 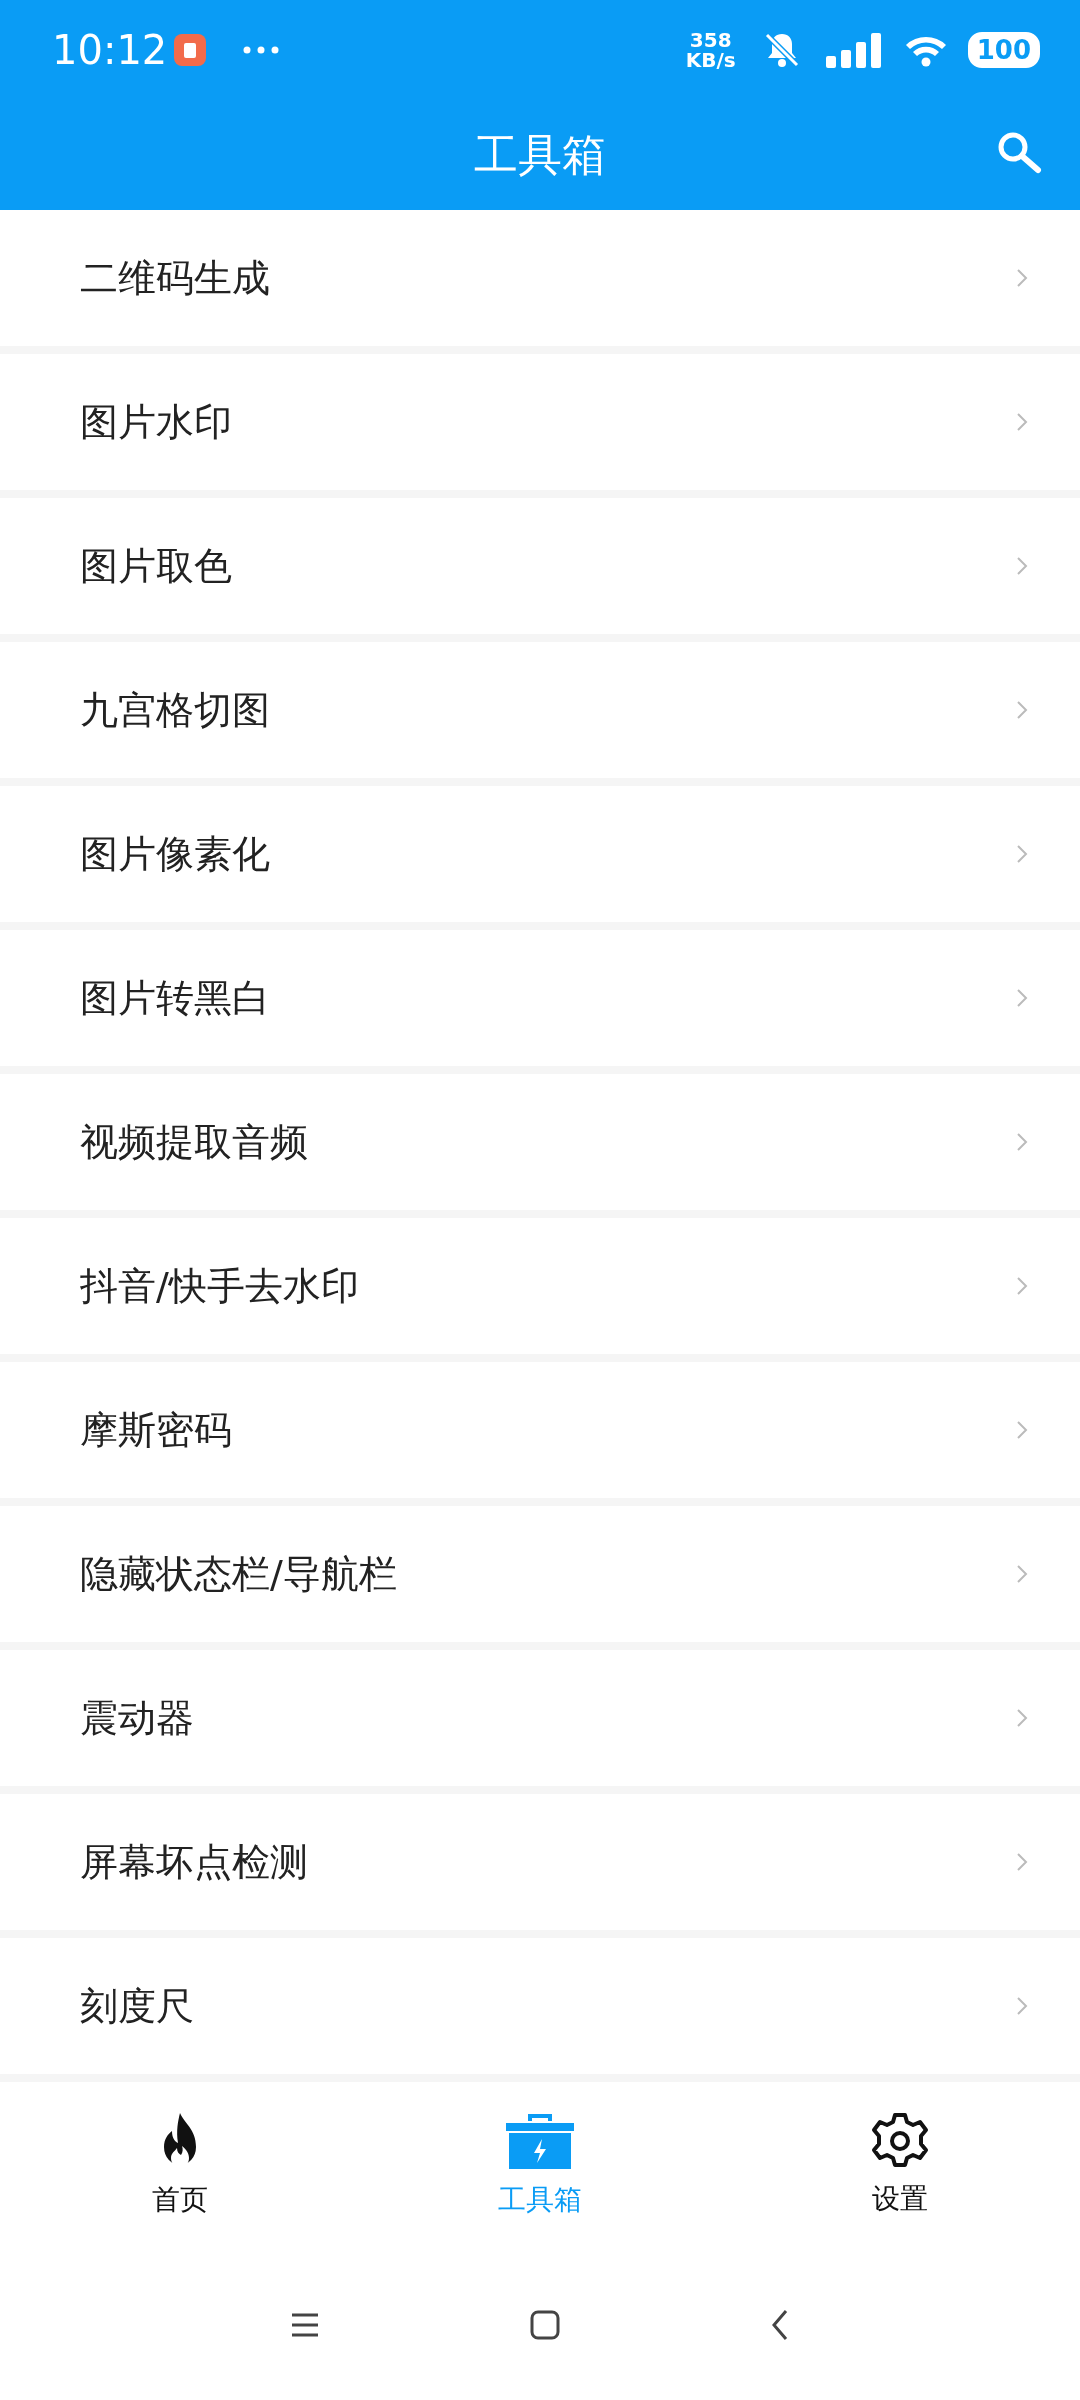 I want to click on tool-list-item: 图片取色, so click(x=540, y=566).